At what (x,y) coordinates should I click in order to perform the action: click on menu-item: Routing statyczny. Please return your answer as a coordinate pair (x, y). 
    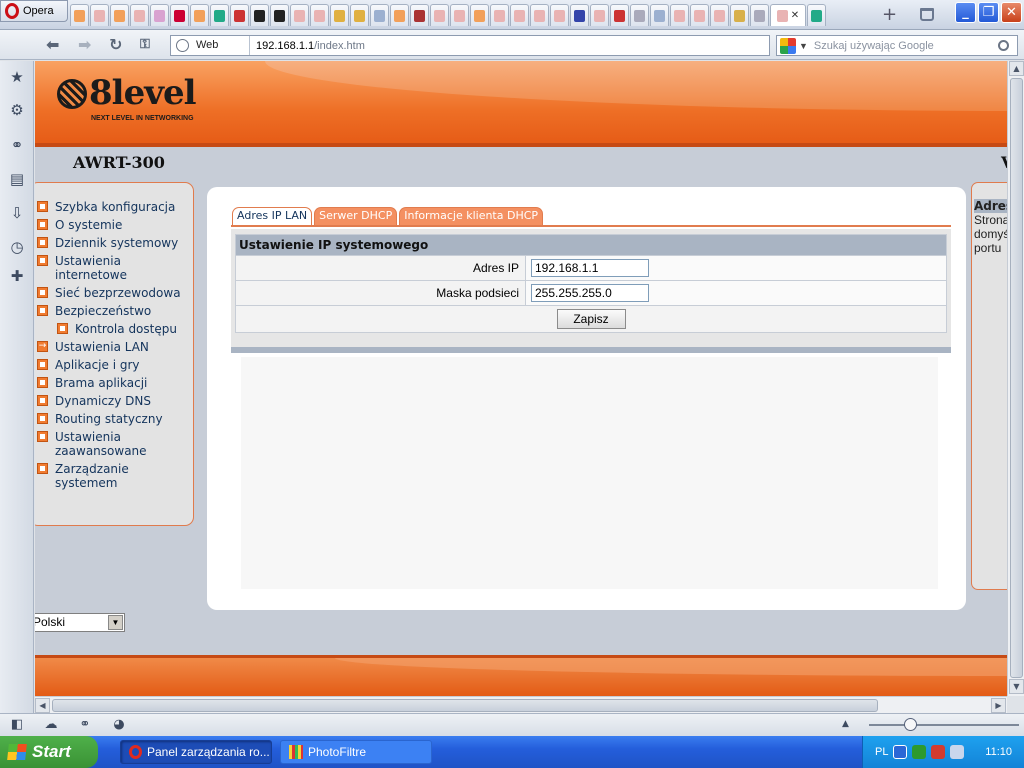
    Looking at the image, I should click on (114, 419).